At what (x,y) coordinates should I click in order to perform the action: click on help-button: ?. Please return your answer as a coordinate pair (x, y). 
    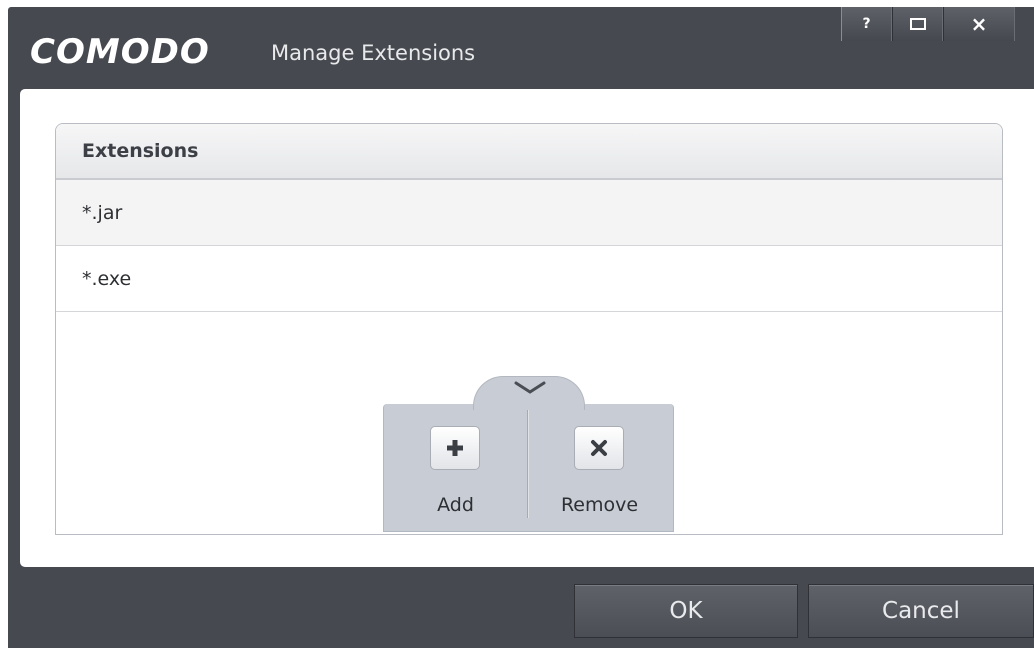
    Looking at the image, I should click on (866, 24).